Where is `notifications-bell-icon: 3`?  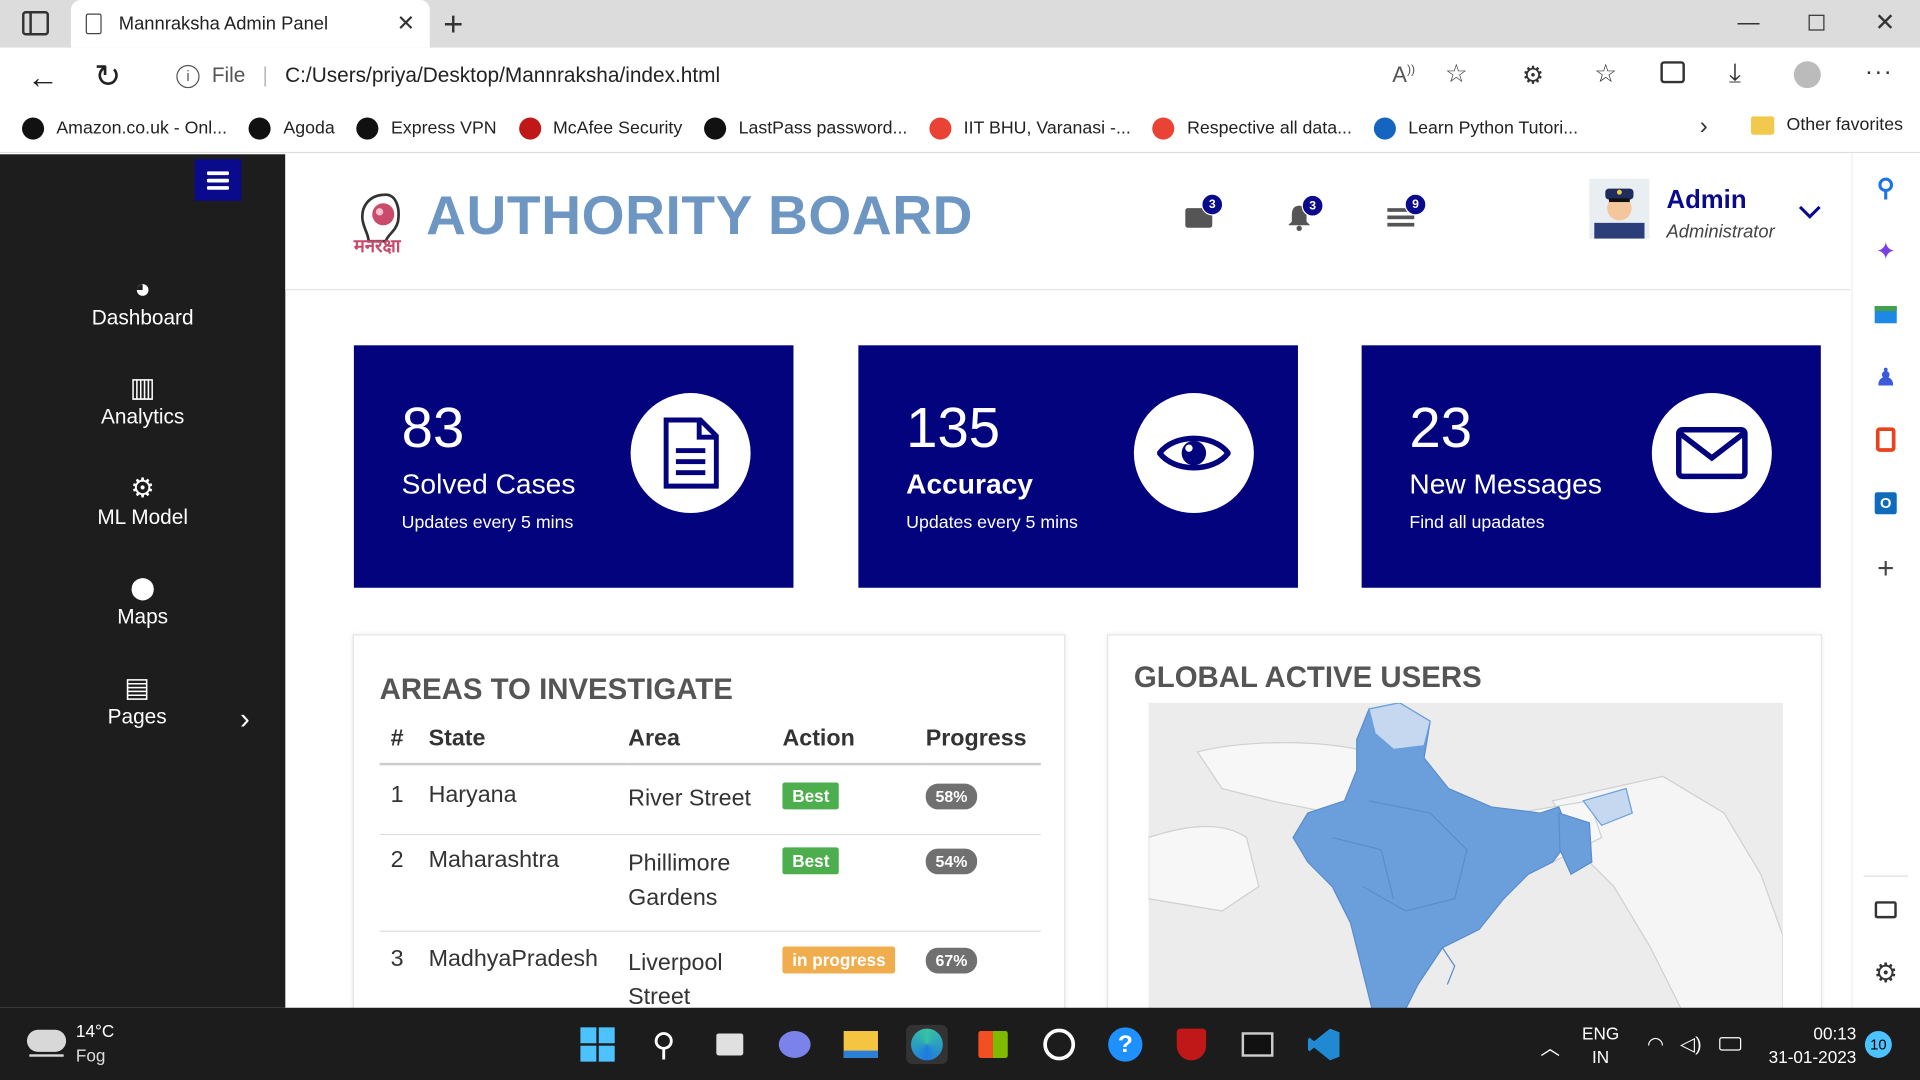
notifications-bell-icon: 3 is located at coordinates (1305, 213).